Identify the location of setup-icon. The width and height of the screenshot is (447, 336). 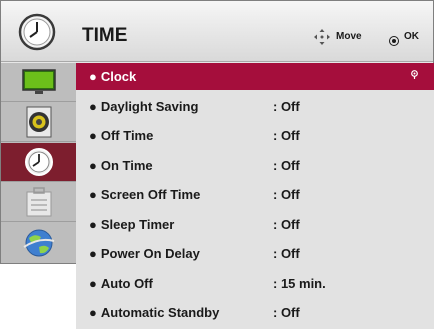
(38, 202).